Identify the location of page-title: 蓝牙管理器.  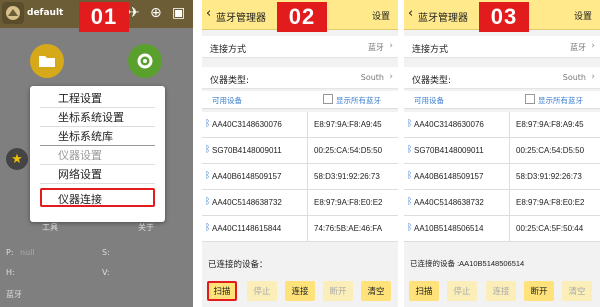
(443, 18).